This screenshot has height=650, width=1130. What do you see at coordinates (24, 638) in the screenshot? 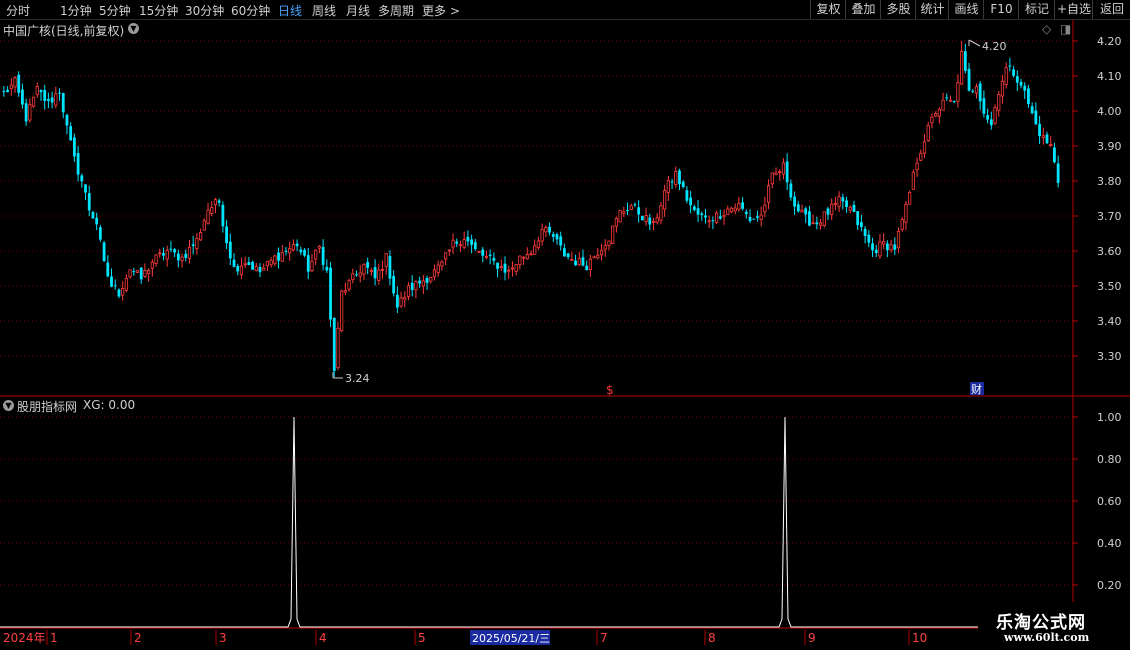
I see `year-label: 2024年` at bounding box center [24, 638].